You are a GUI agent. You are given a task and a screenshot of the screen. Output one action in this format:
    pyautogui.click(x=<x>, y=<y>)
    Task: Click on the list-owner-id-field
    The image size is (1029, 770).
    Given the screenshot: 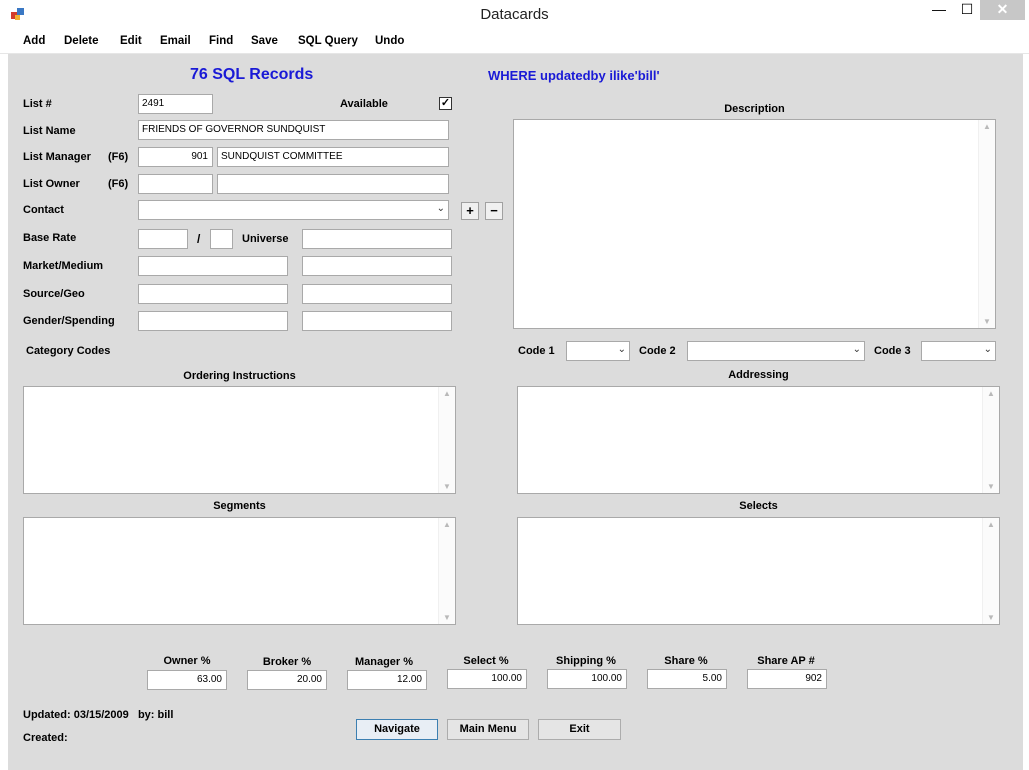 What is the action you would take?
    pyautogui.click(x=175, y=184)
    